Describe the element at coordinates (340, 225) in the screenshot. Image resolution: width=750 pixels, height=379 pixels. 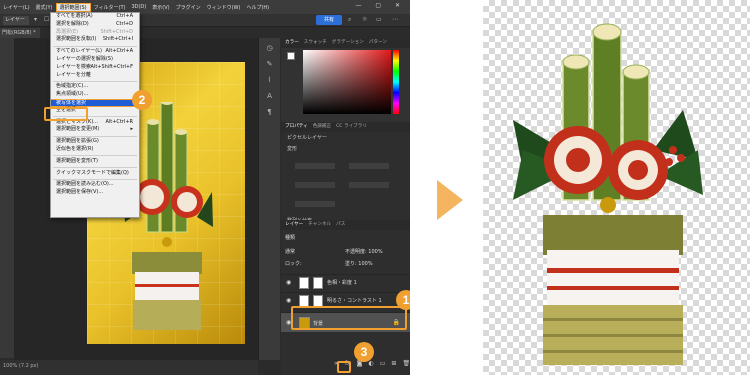
I see `panel-tab: パス` at that location.